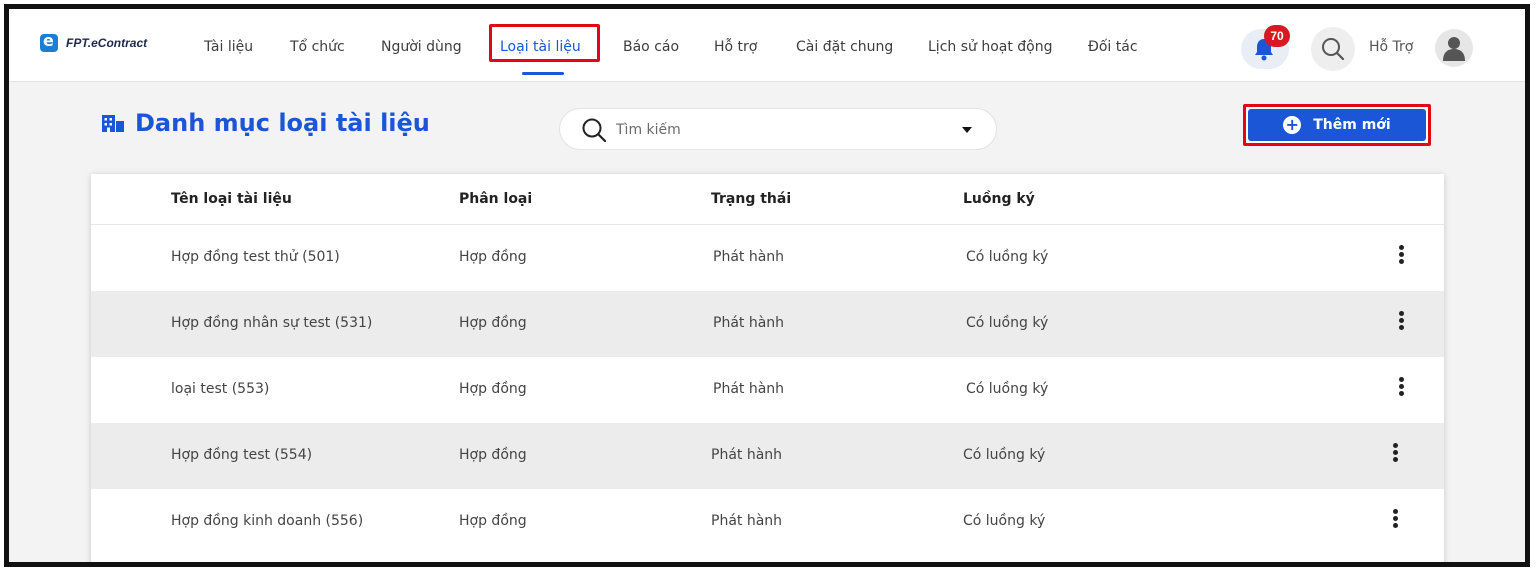 This screenshot has width=1536, height=575. What do you see at coordinates (1352, 125) in the screenshot?
I see `add-new-button-label: Thêm mới` at bounding box center [1352, 125].